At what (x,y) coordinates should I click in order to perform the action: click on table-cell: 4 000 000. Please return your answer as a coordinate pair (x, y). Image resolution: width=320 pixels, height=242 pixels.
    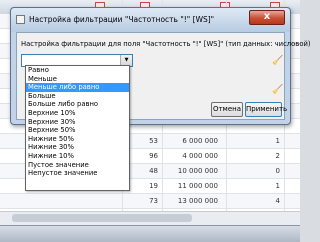
    Looking at the image, I should click on (200, 156).